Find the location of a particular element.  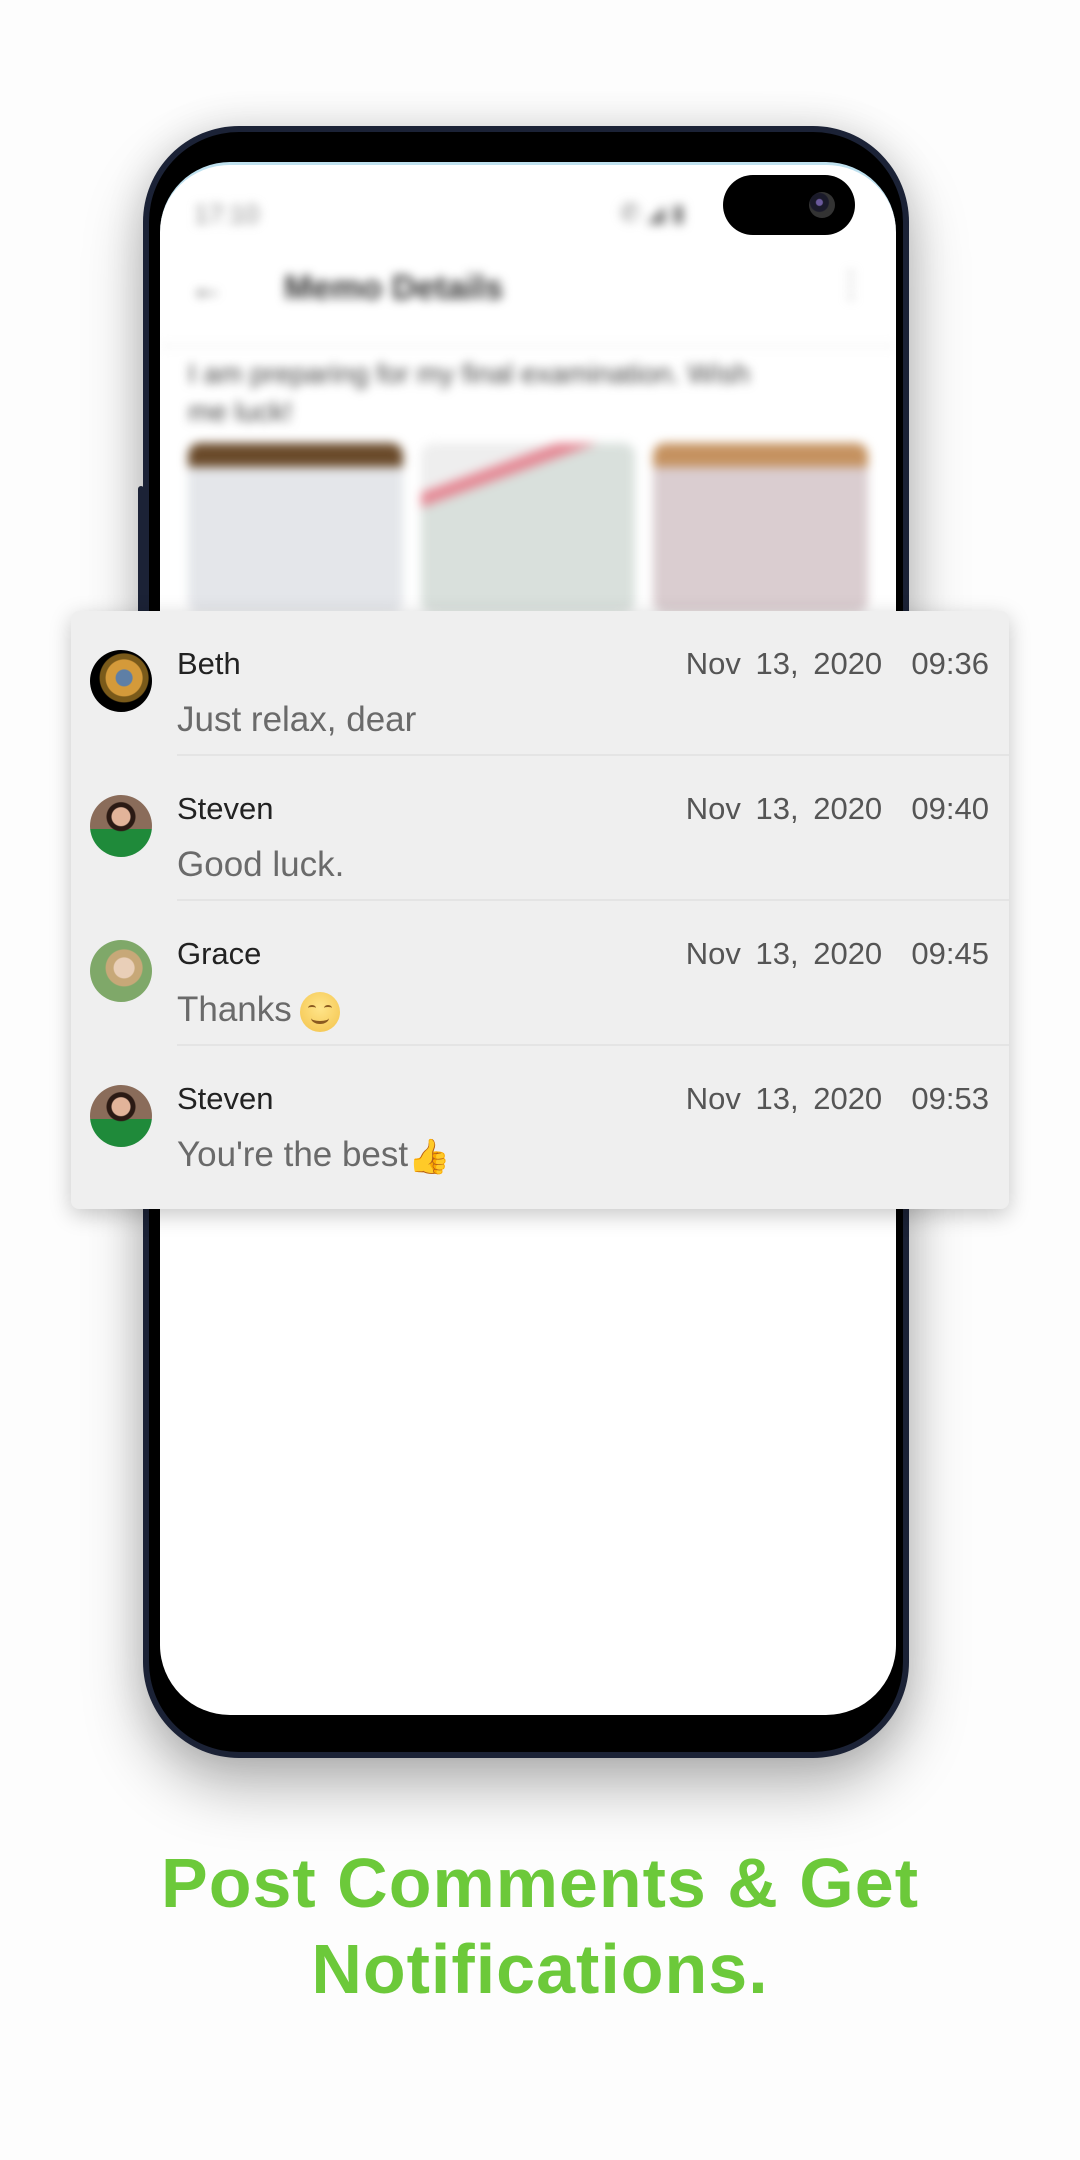

comment-time: 09:53 is located at coordinates (950, 1098).